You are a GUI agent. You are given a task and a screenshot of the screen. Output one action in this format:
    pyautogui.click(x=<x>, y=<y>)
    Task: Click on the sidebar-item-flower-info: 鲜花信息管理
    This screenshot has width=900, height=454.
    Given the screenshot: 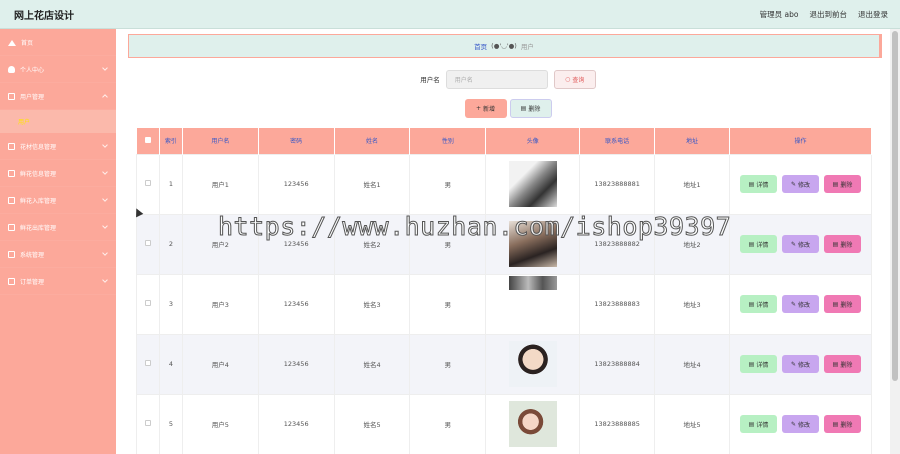 What is the action you would take?
    pyautogui.click(x=58, y=173)
    